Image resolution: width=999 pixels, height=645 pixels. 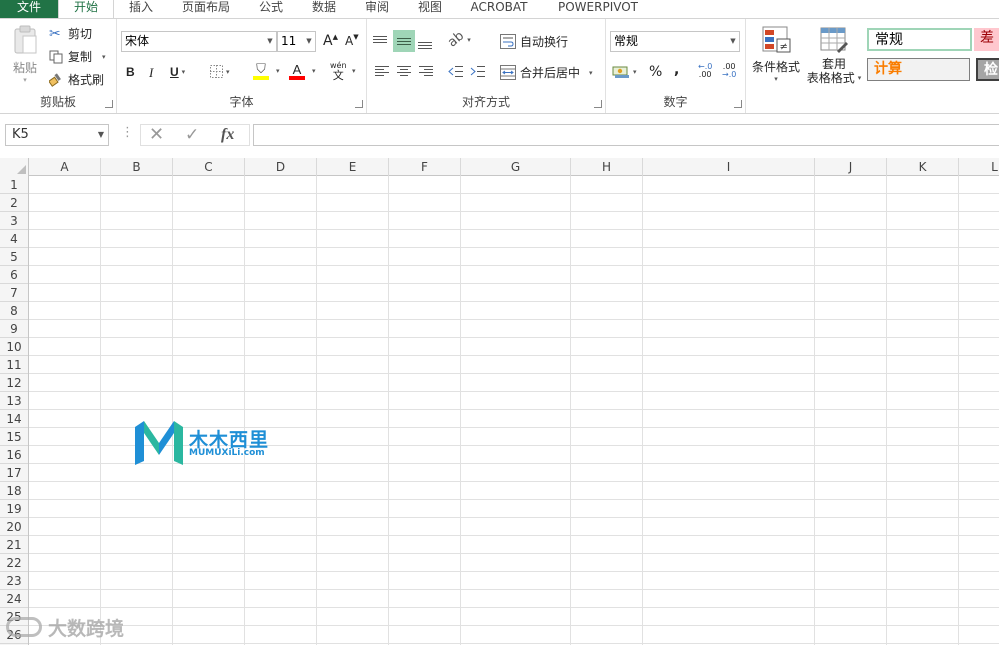 I want to click on currency-button: ▾, so click(x=624, y=72).